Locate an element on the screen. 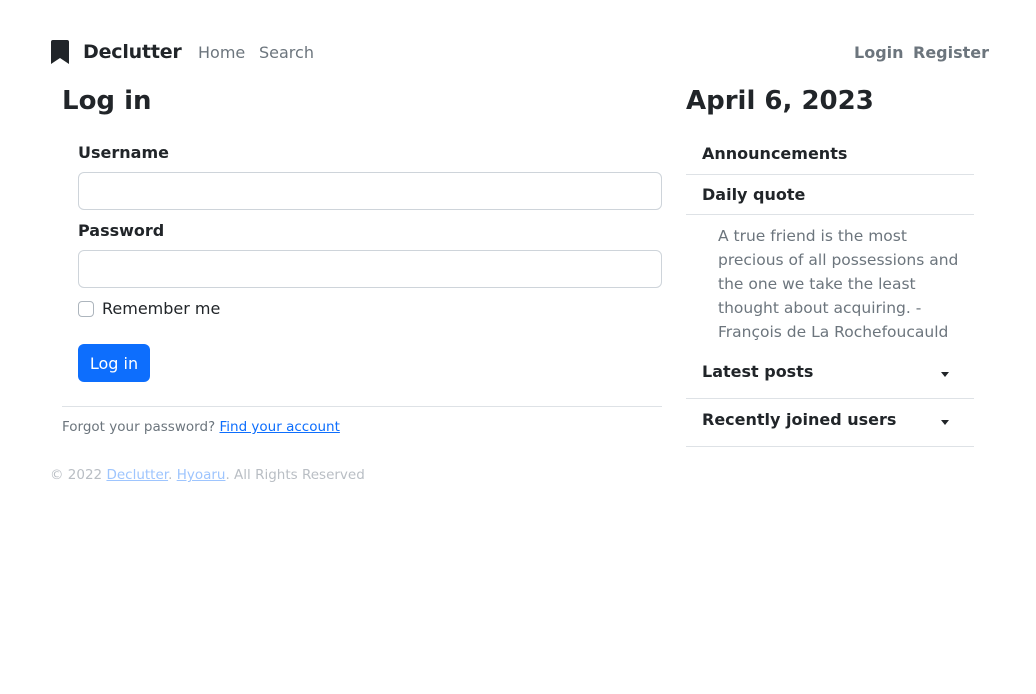 The width and height of the screenshot is (1036, 694). footer-author-link: Hyoaru is located at coordinates (201, 475).